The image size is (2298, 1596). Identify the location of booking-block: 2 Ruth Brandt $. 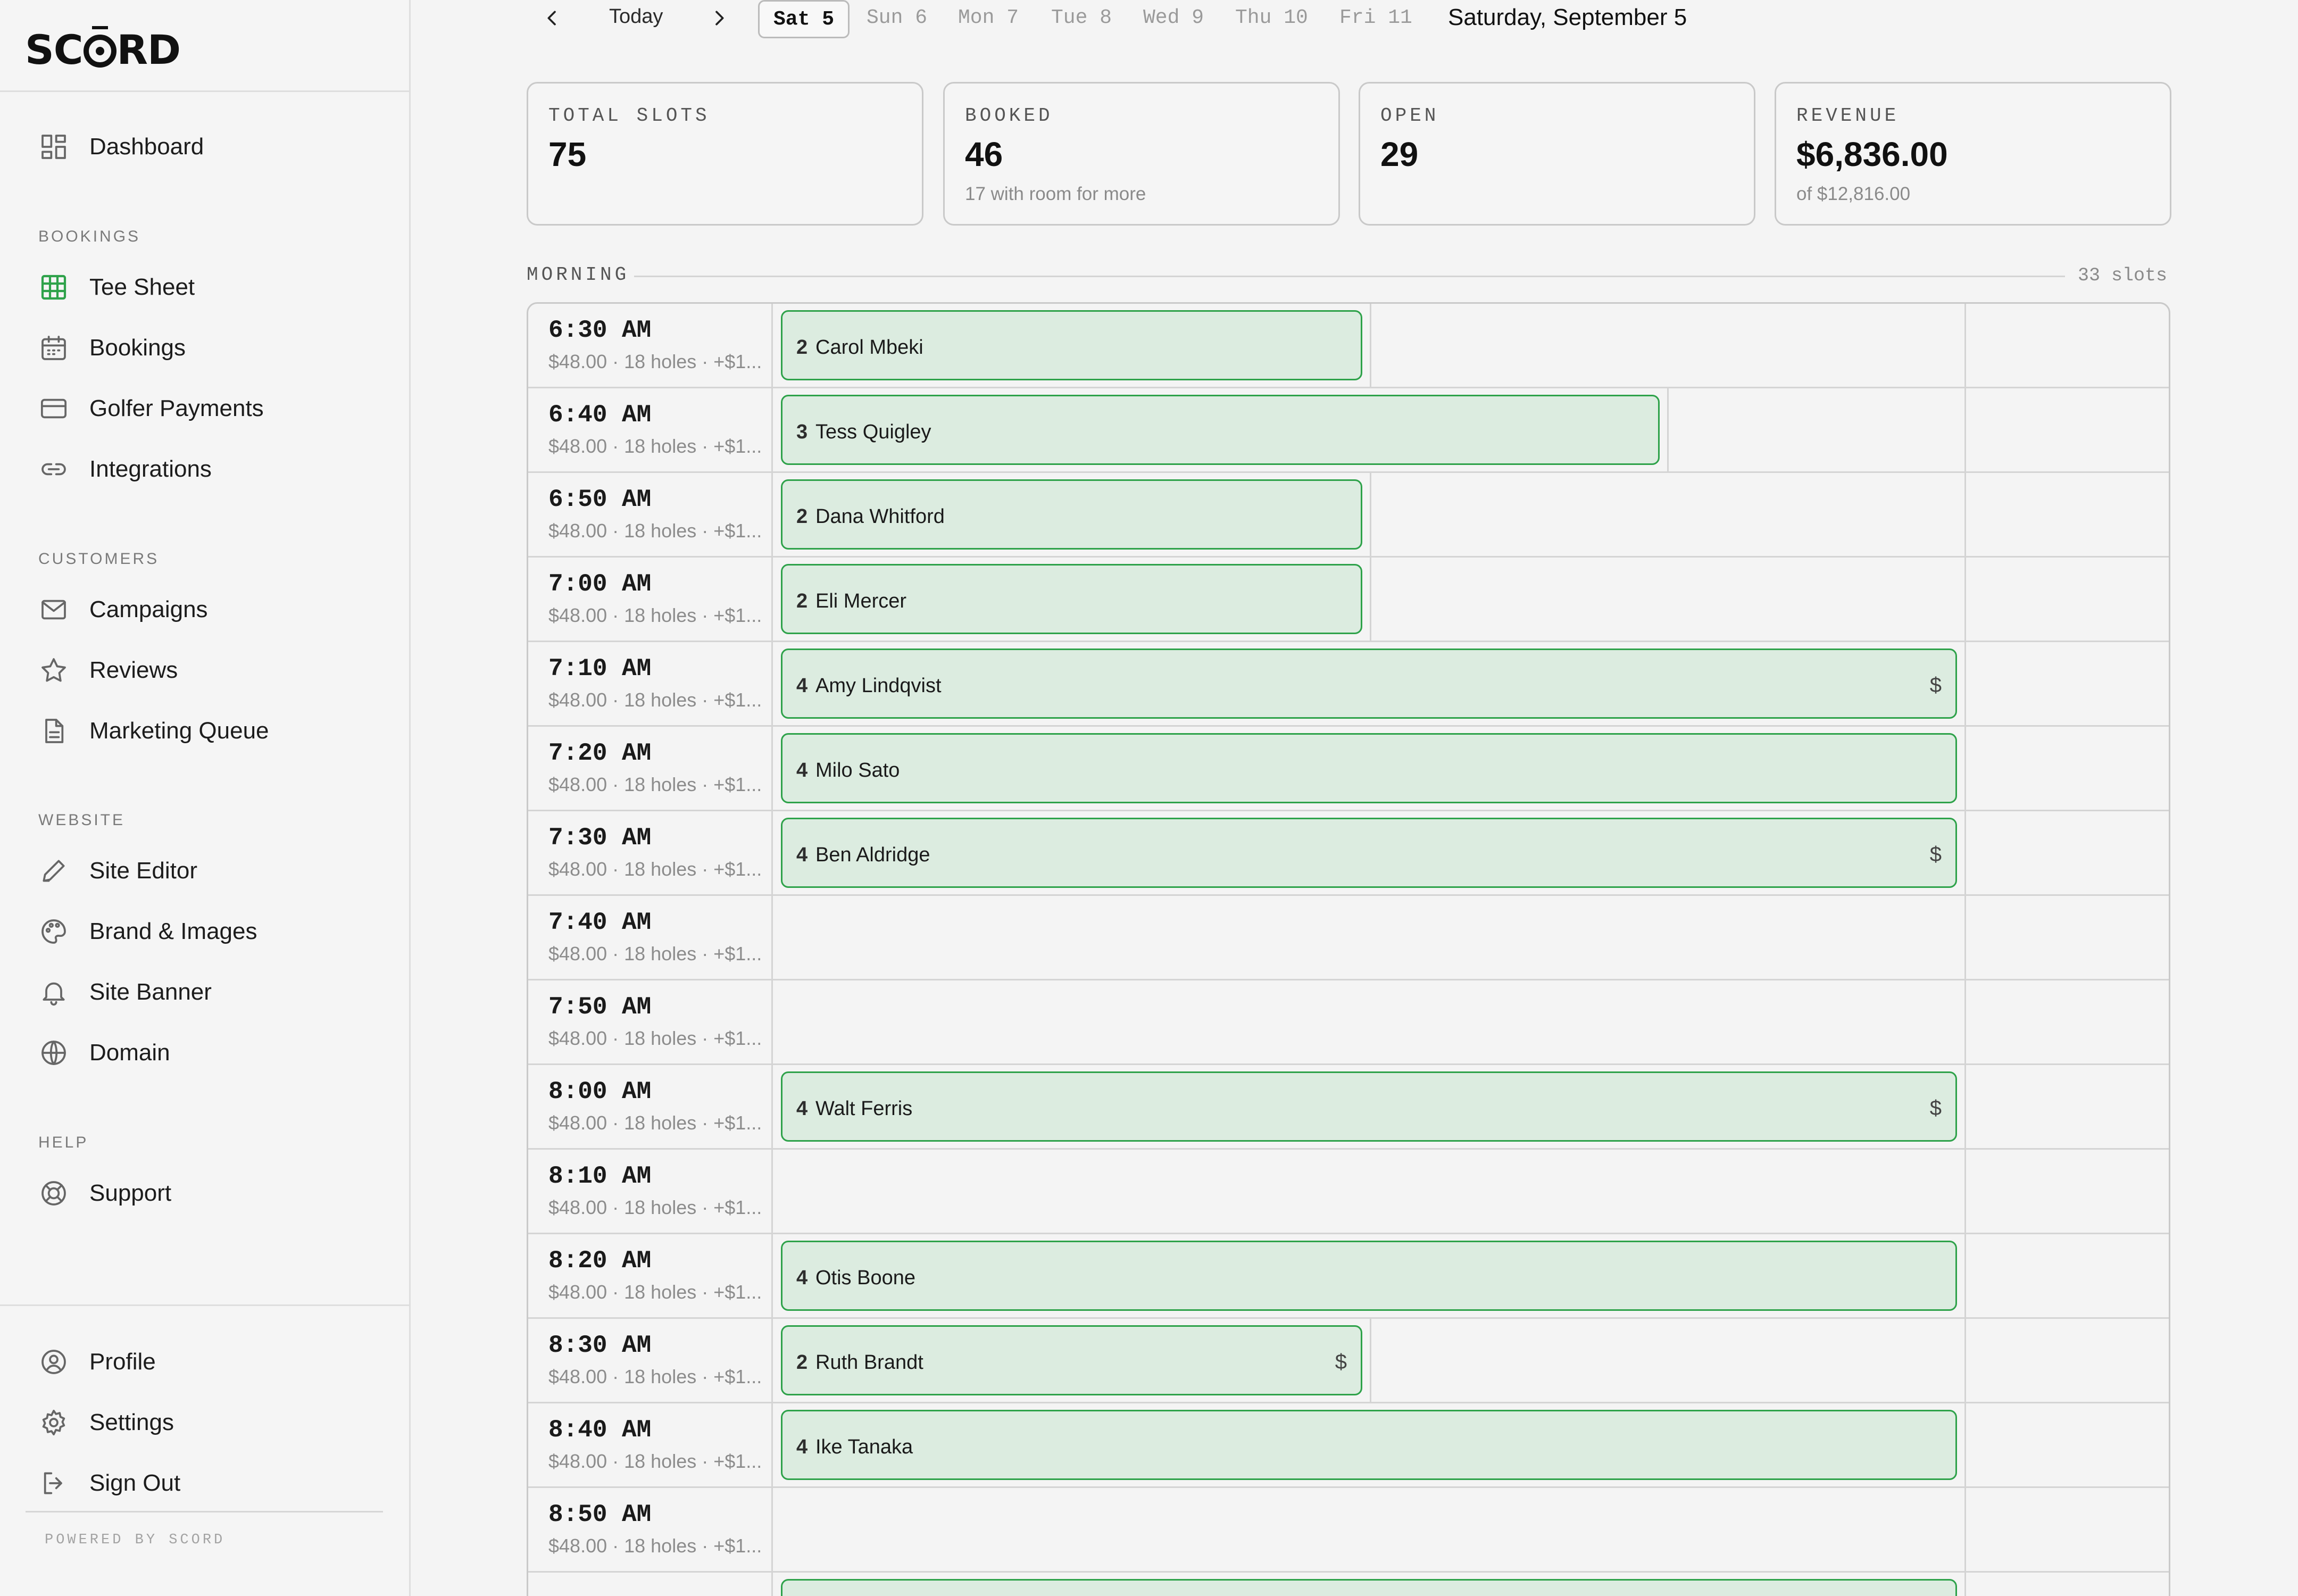
(1071, 1360).